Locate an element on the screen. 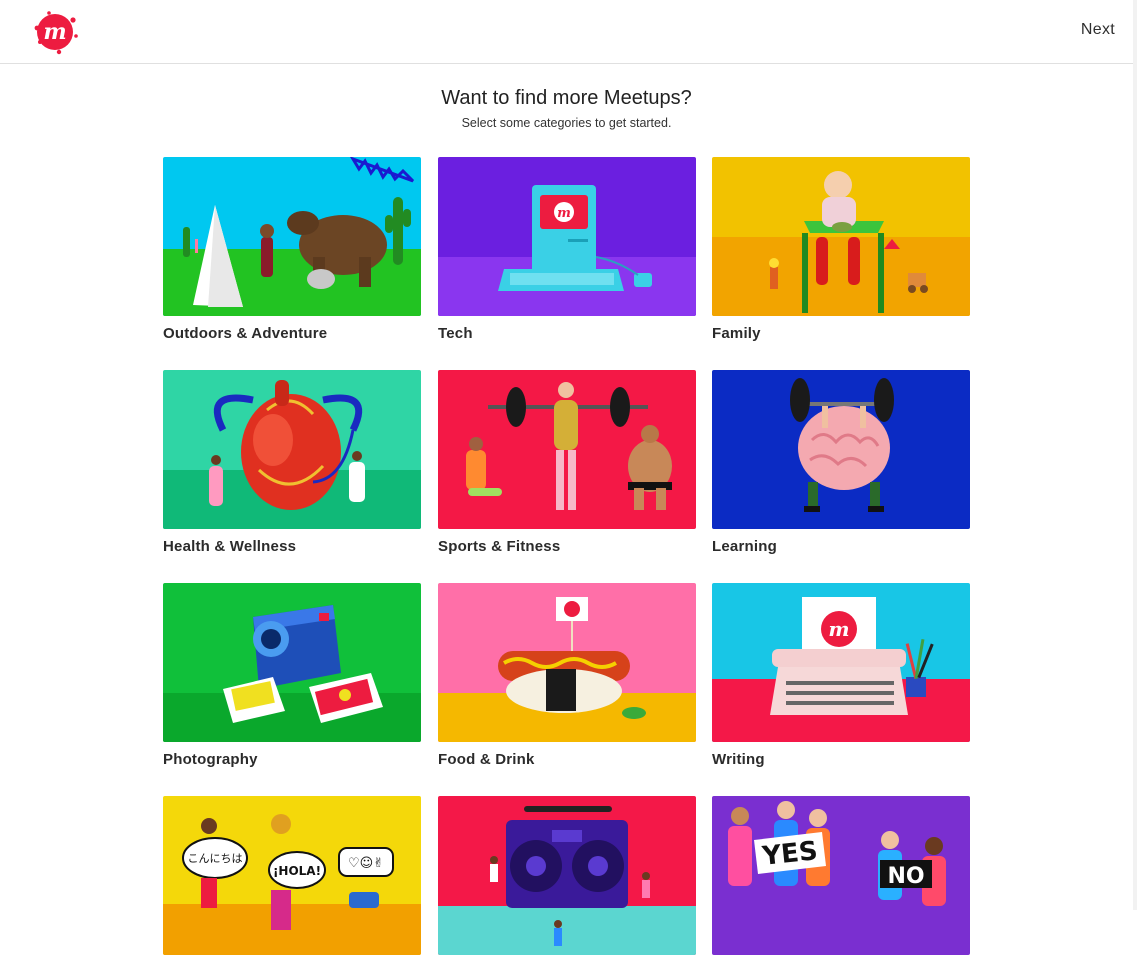 This screenshot has width=1137, height=955. category-card-writing: m Writing is located at coordinates (841, 675).